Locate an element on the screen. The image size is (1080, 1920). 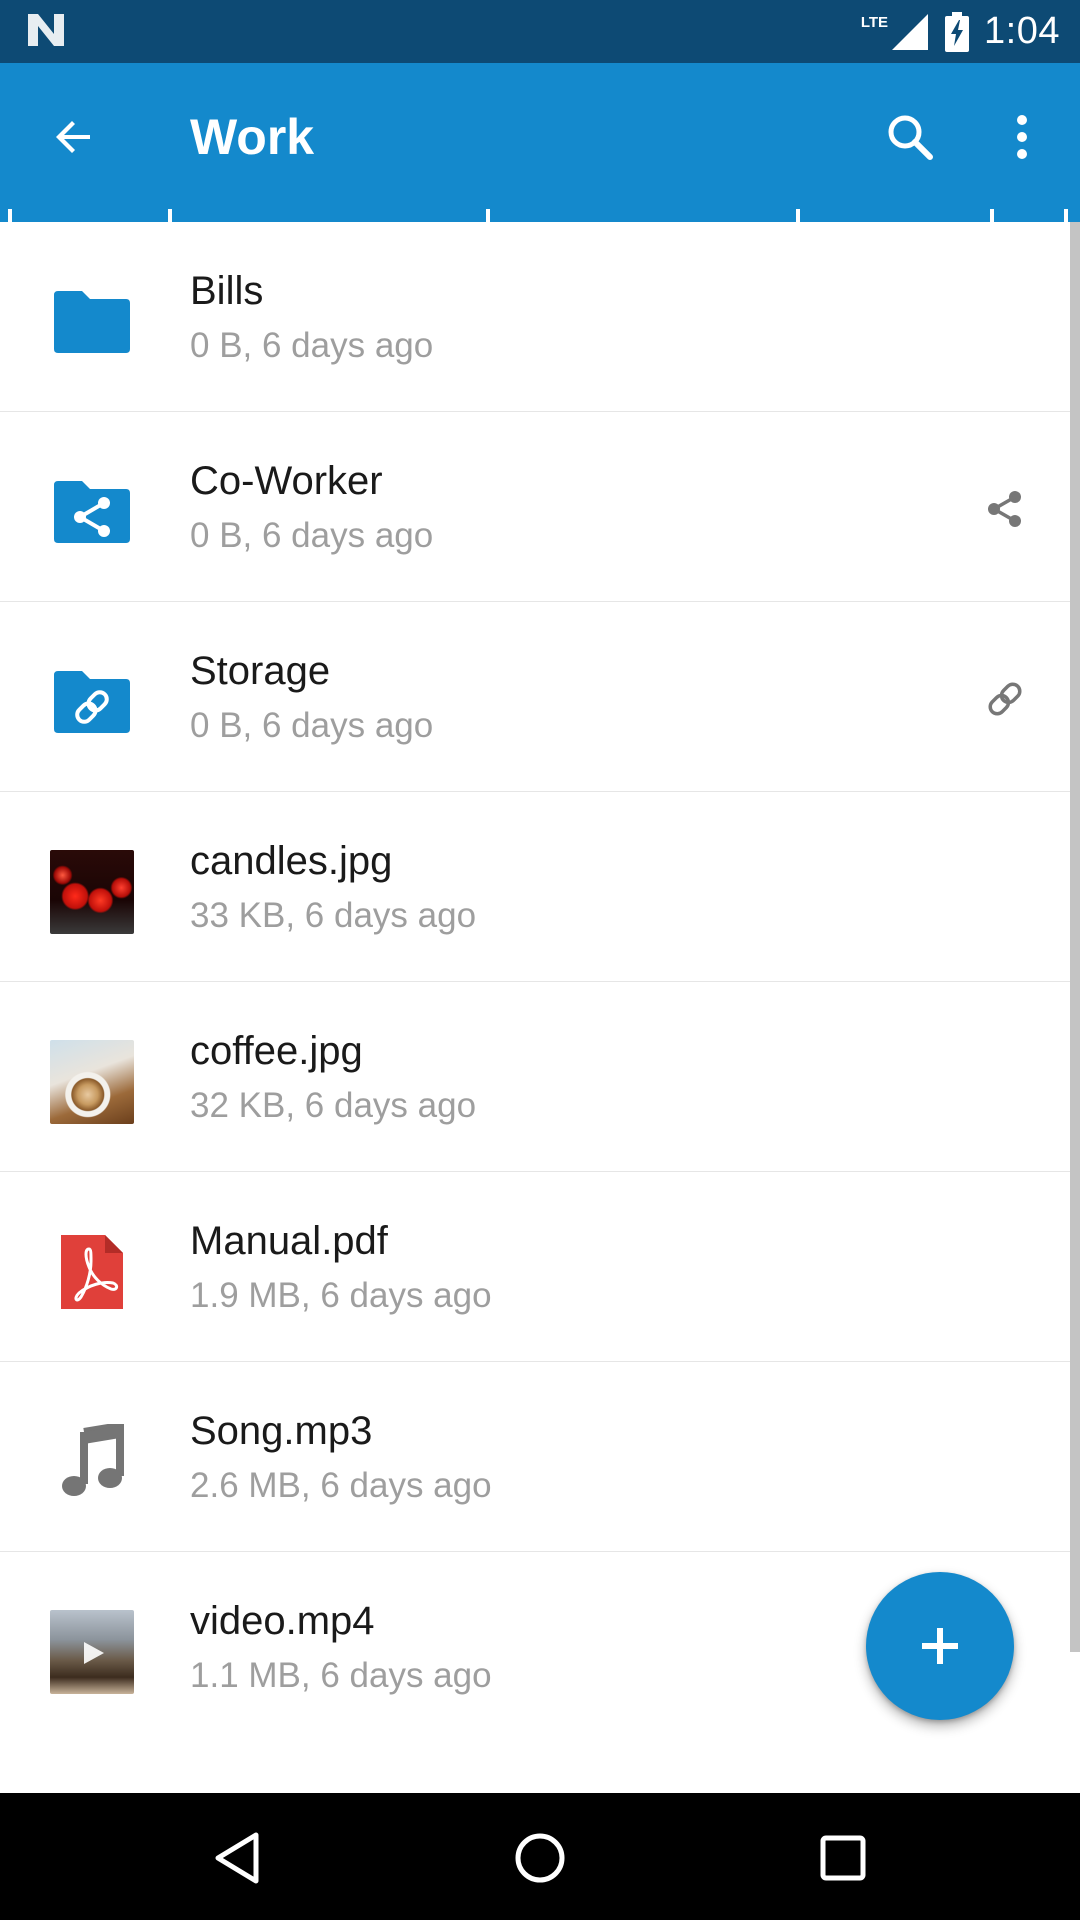
search-button is located at coordinates (910, 137).